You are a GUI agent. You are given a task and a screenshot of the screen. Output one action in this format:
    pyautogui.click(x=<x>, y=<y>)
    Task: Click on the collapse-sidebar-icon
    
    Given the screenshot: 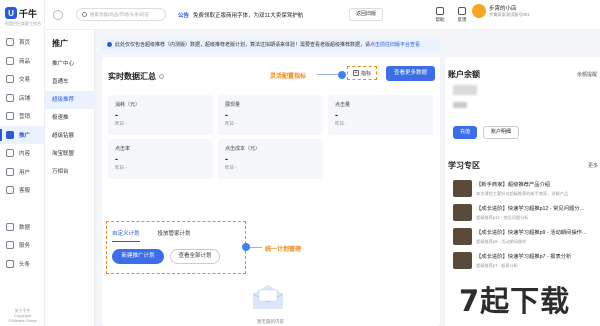 What is the action you would take?
    pyautogui.click(x=58, y=14)
    